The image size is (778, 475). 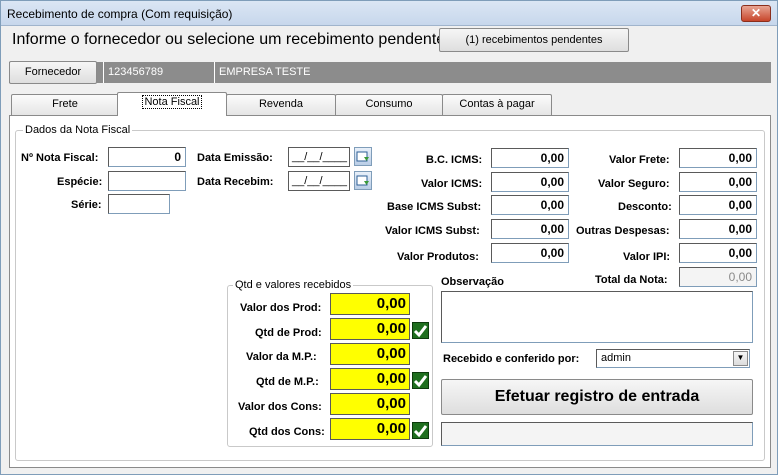 I want to click on window-title: Recebimento de compra (Com requisição), so click(x=120, y=14).